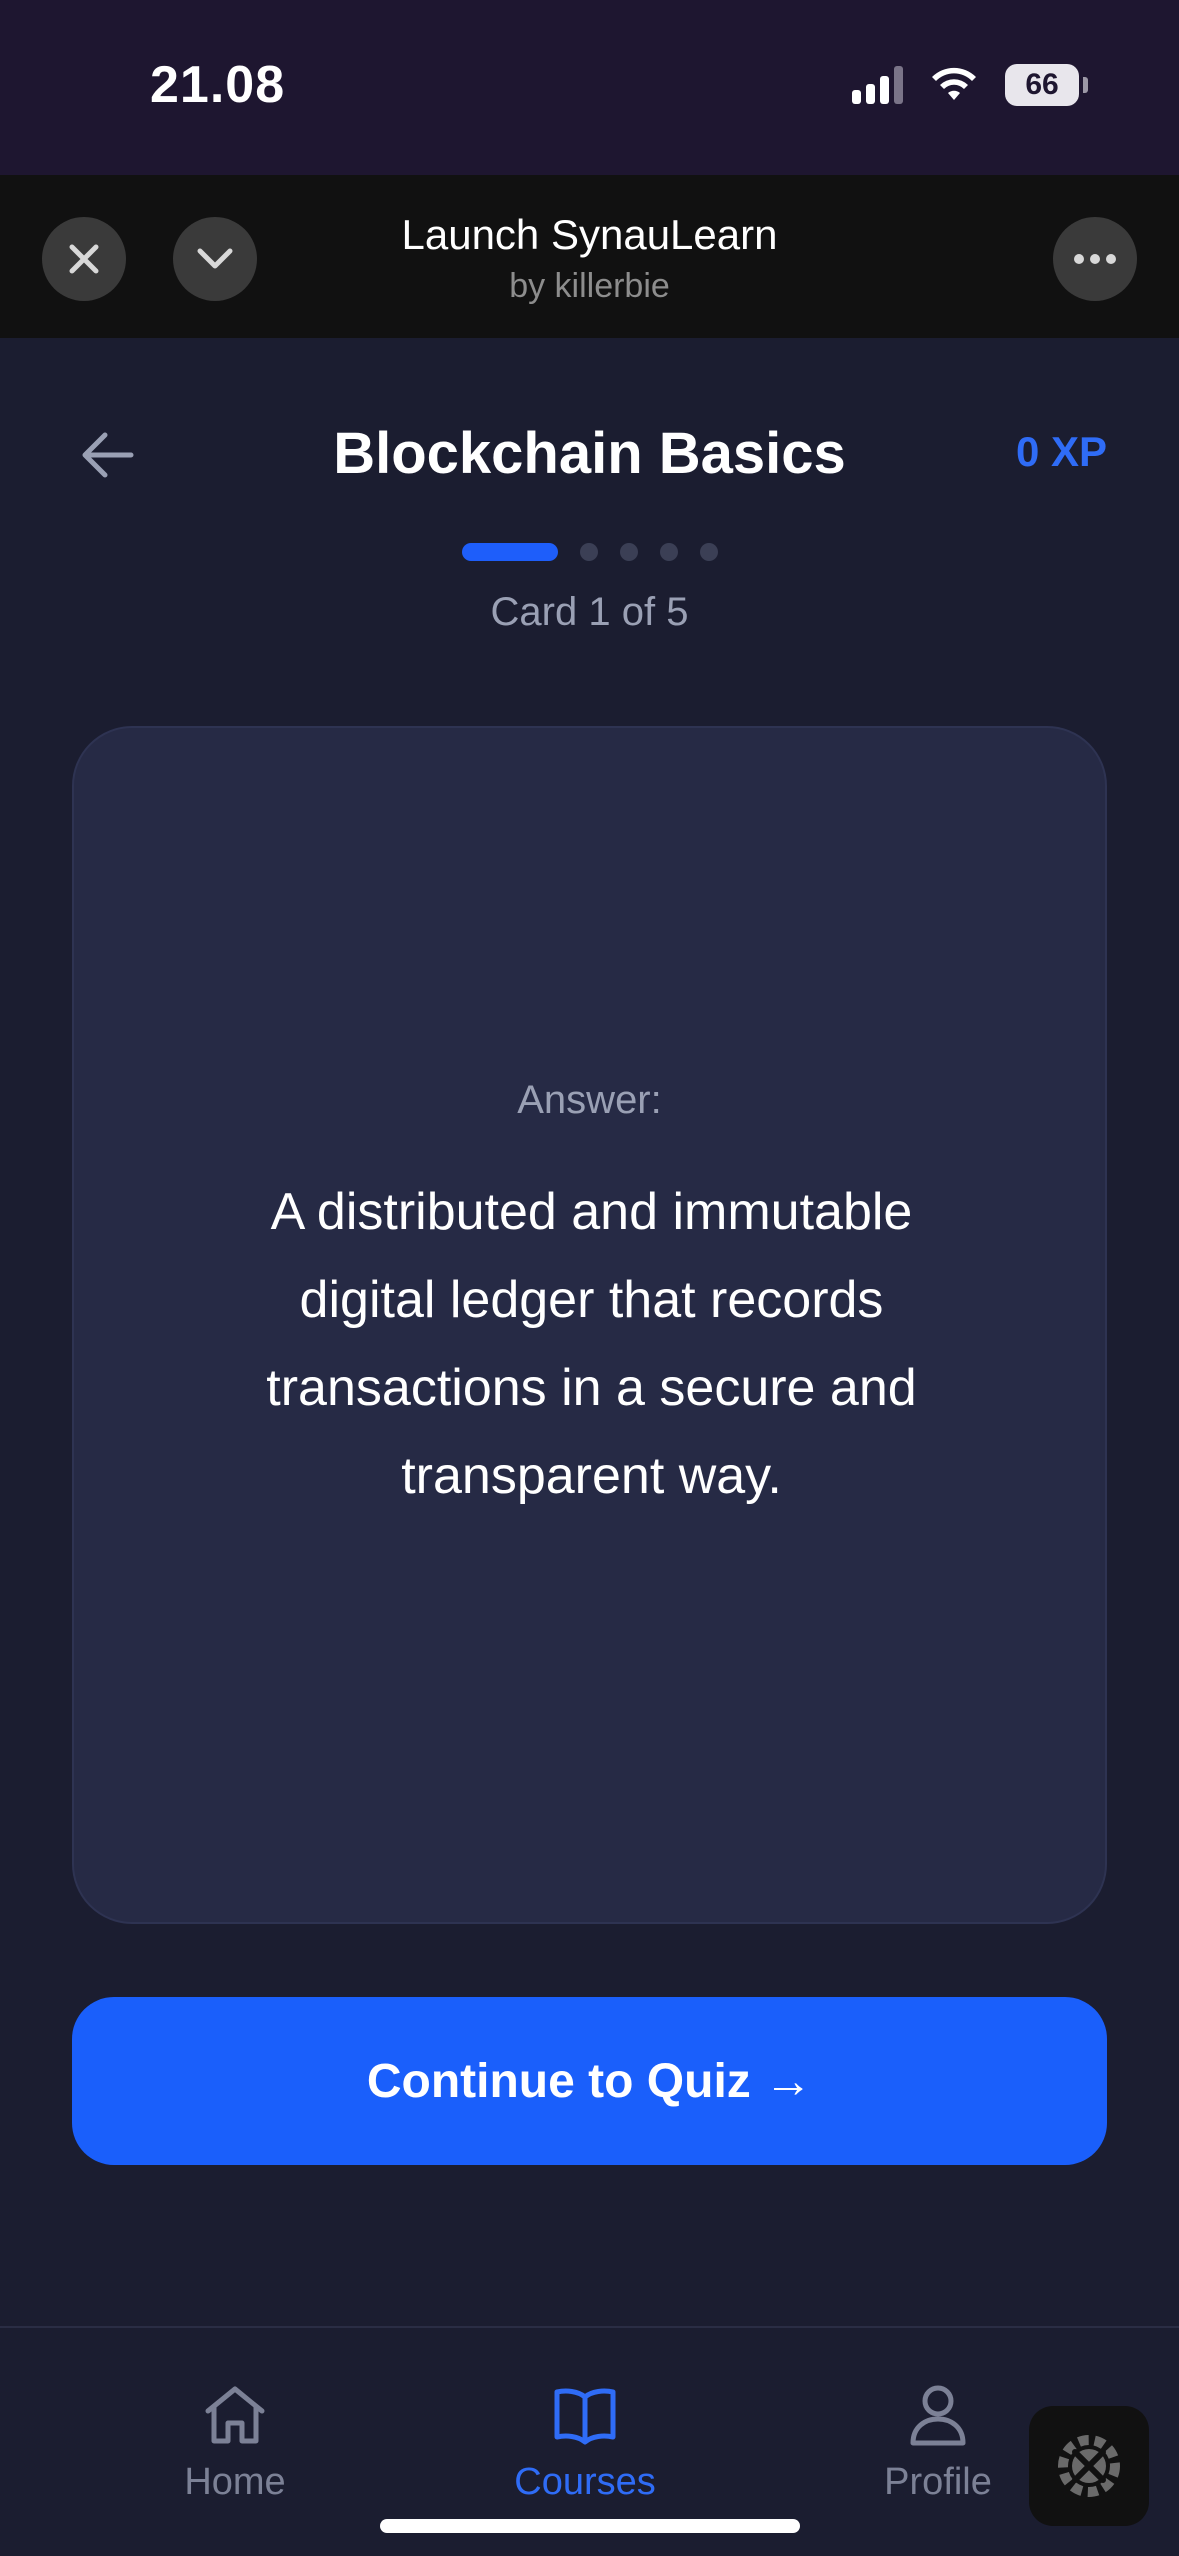 The height and width of the screenshot is (2556, 1179). What do you see at coordinates (938, 2482) in the screenshot?
I see `tab-label: Profile` at bounding box center [938, 2482].